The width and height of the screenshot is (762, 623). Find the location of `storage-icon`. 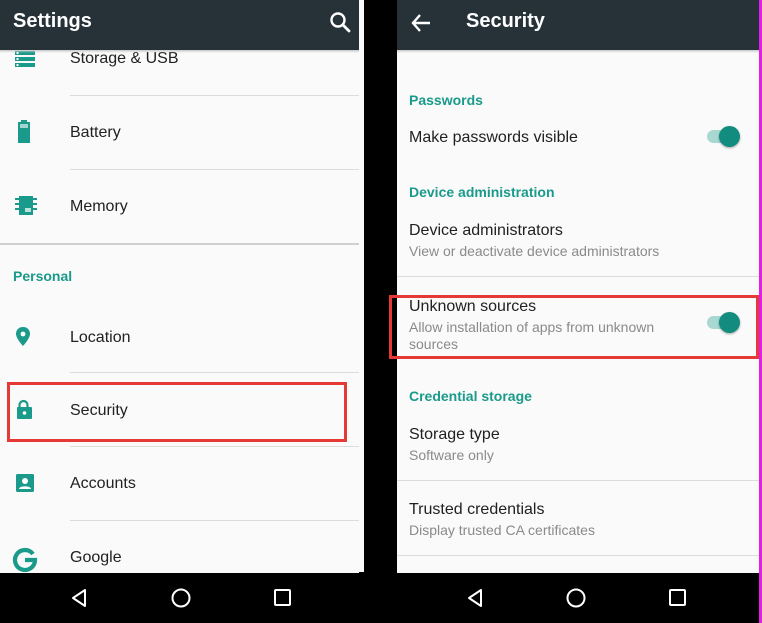

storage-icon is located at coordinates (26, 61).